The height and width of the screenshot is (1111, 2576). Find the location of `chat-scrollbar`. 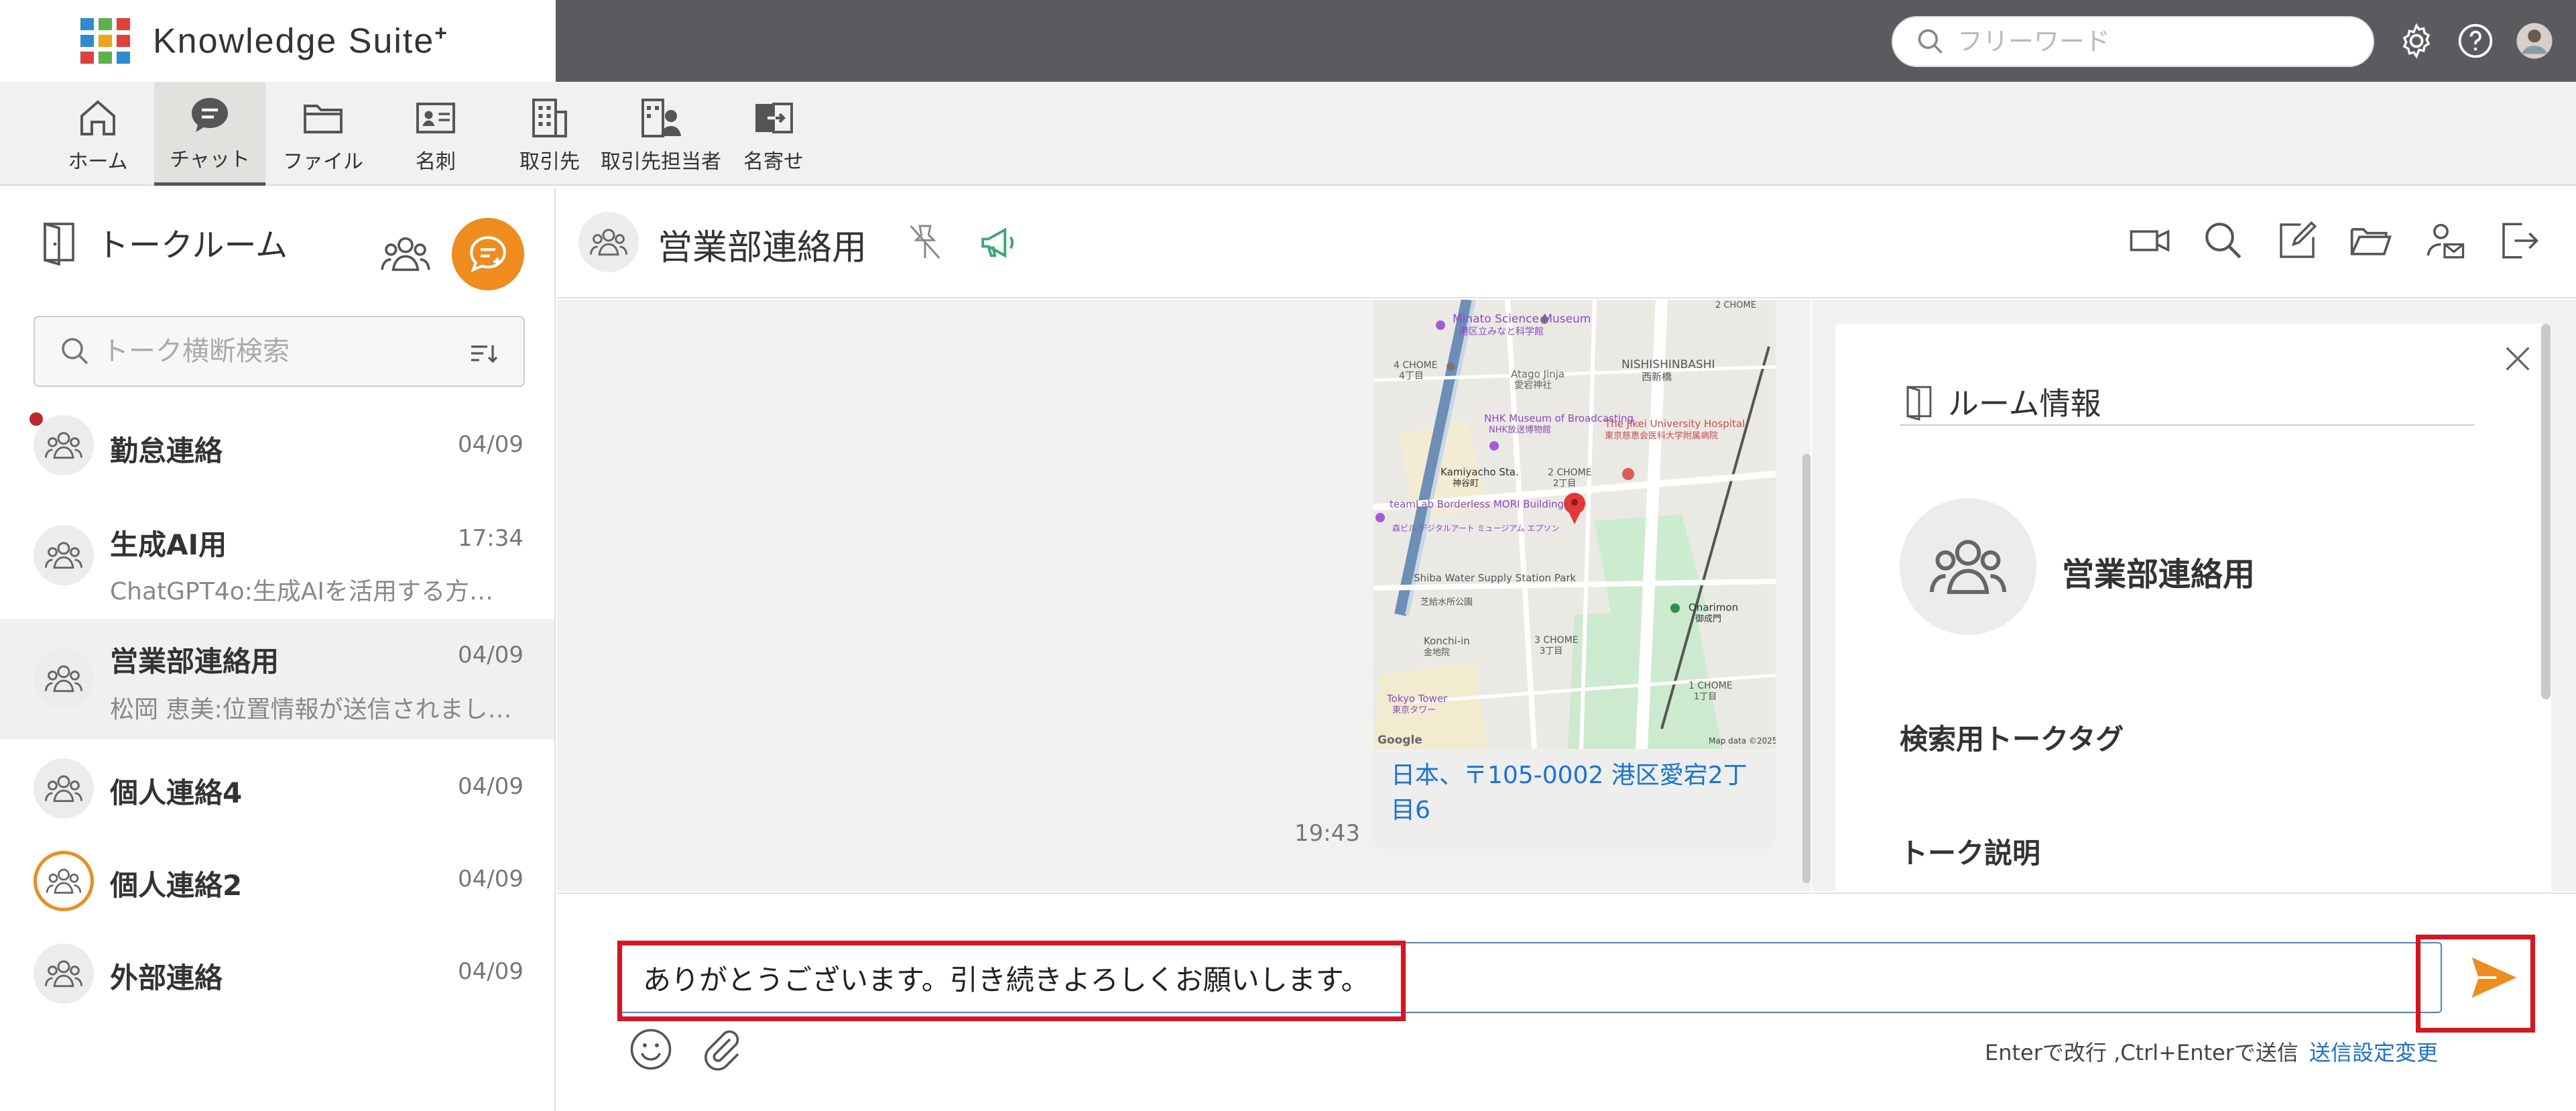

chat-scrollbar is located at coordinates (1807, 668).